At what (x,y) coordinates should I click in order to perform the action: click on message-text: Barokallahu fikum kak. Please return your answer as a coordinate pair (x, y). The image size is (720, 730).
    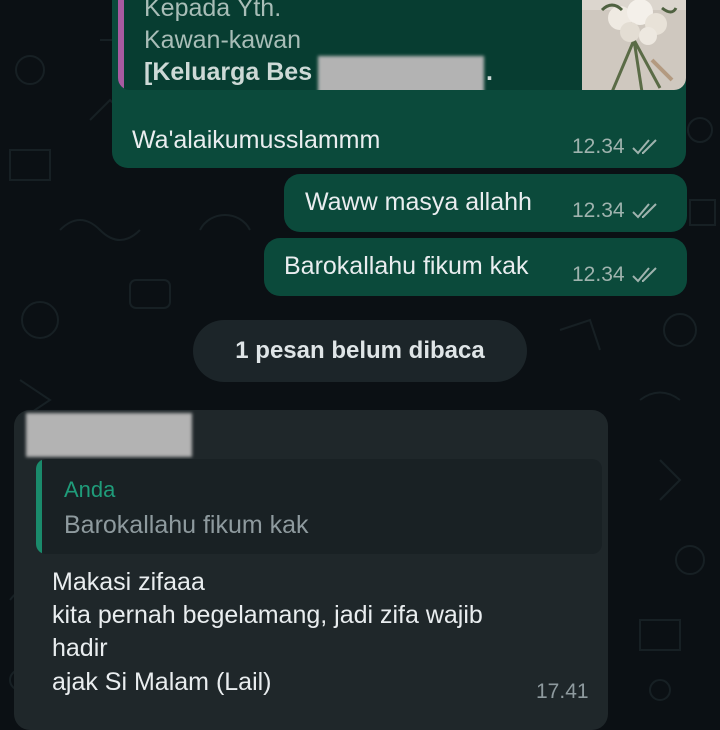
    Looking at the image, I should click on (406, 266).